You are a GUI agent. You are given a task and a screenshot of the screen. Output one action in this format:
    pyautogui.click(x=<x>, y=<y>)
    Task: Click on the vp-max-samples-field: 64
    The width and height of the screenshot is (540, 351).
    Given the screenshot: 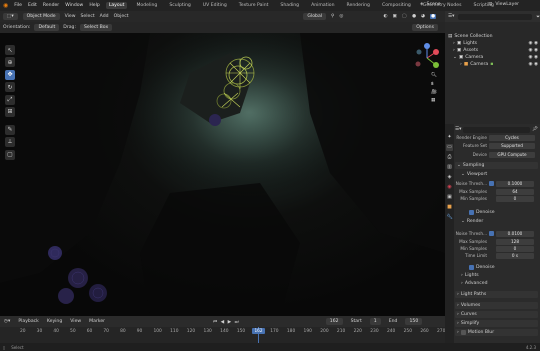 What is the action you would take?
    pyautogui.click(x=515, y=191)
    